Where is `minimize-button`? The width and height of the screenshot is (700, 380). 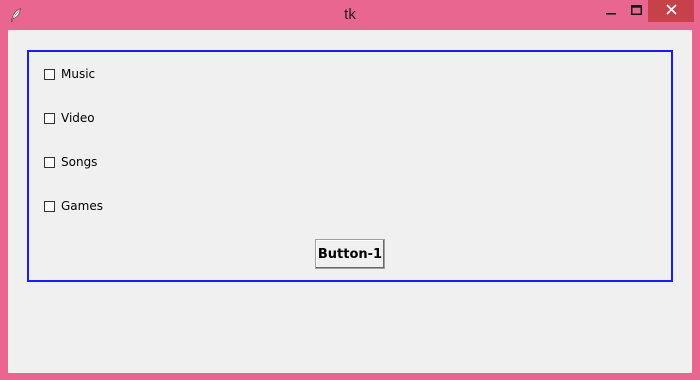 minimize-button is located at coordinates (611, 11).